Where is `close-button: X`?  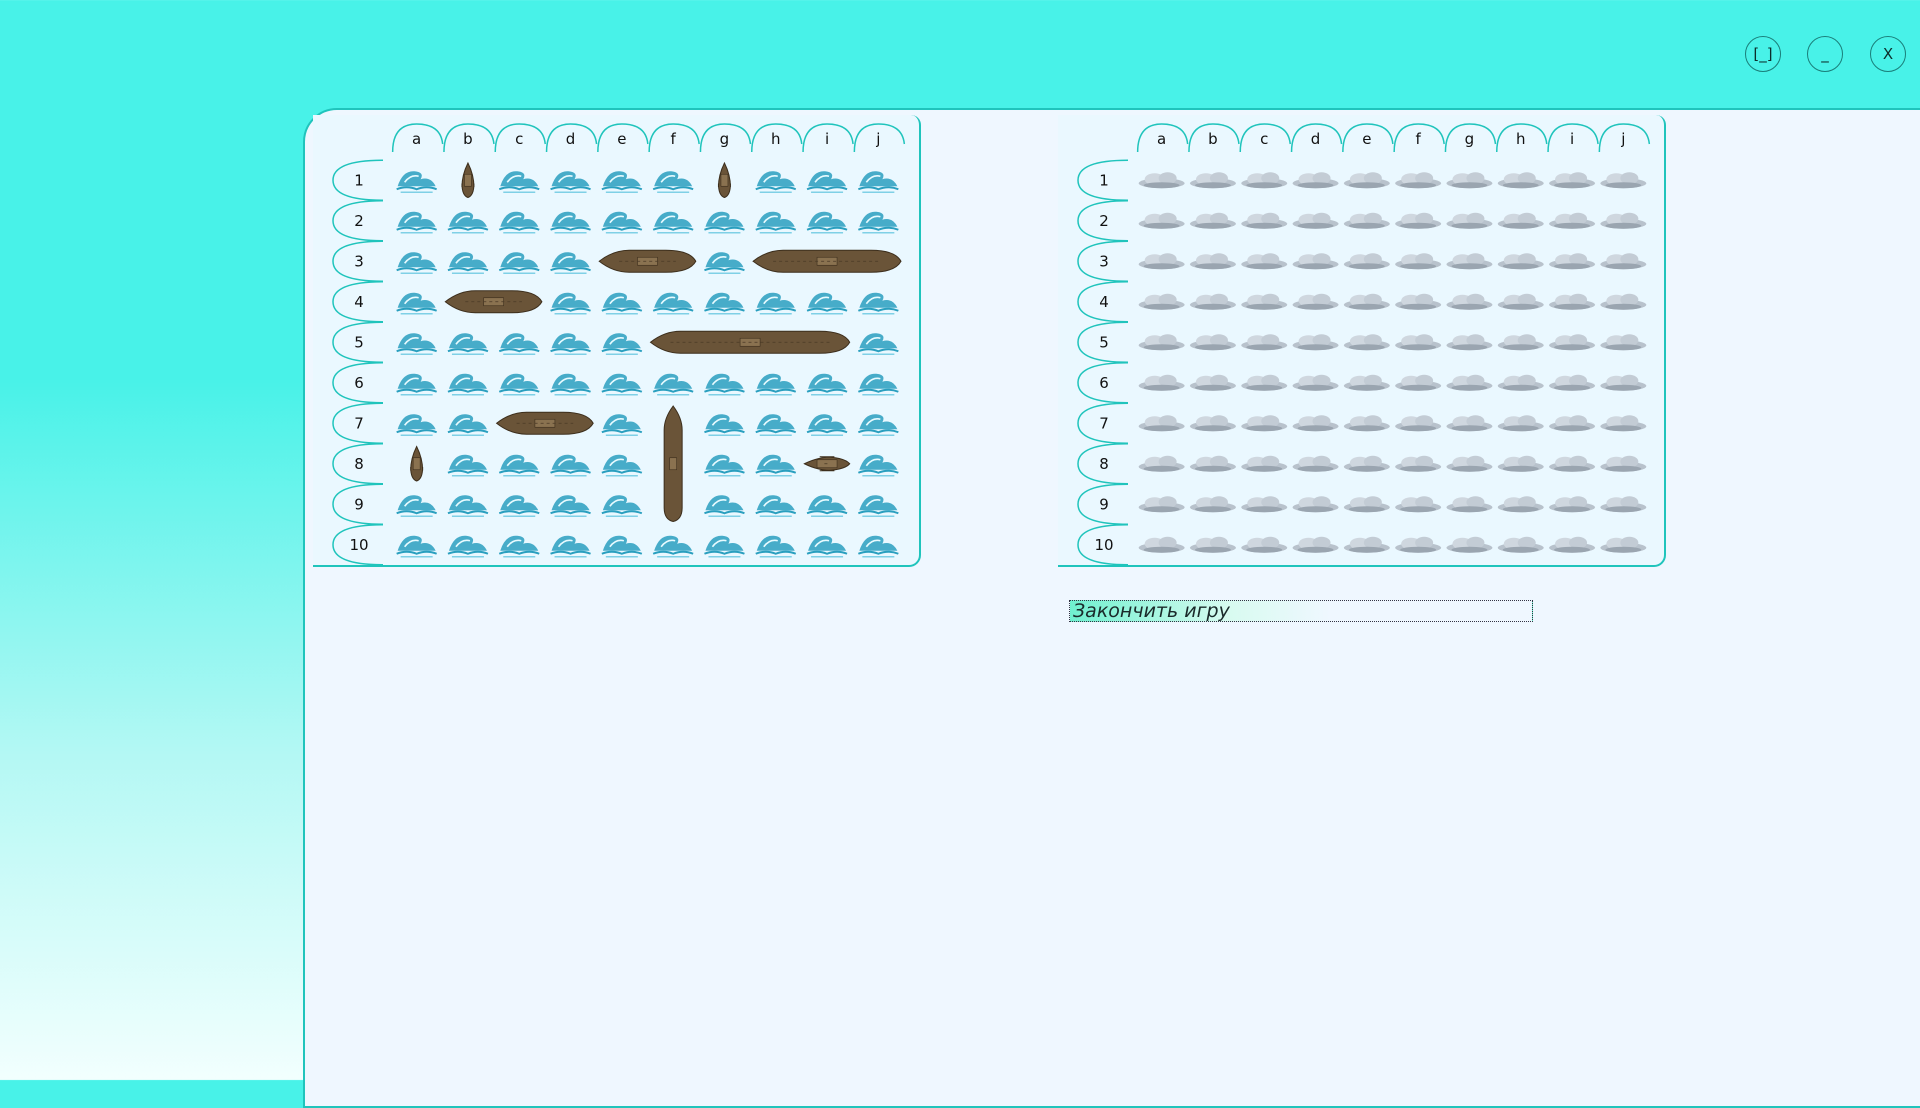 close-button: X is located at coordinates (1888, 54).